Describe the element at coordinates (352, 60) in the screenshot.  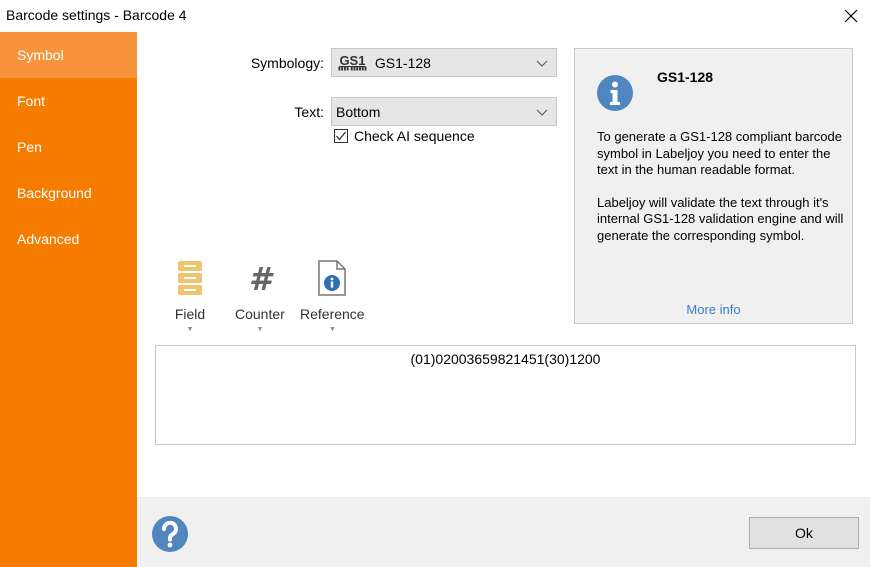
I see `gs1-logo-text: GS1` at that location.